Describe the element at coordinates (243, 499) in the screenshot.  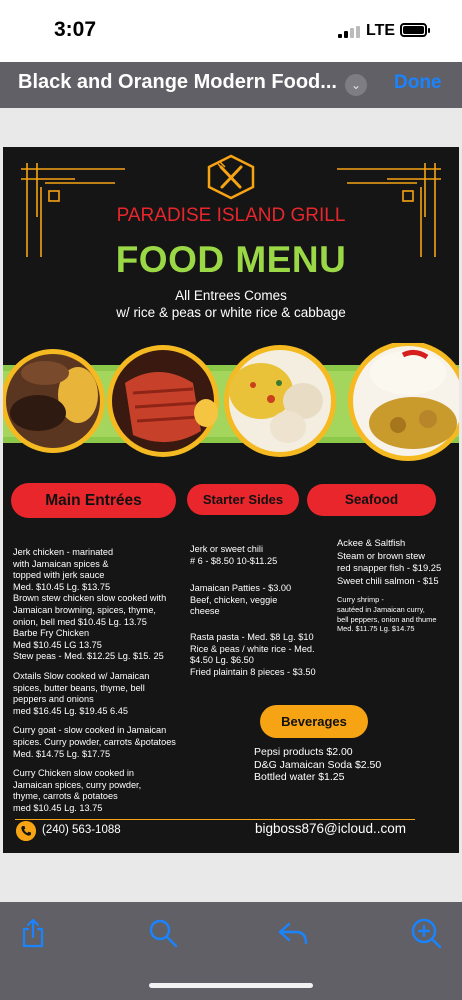
I see `starter-sides-heading: Starter Sides` at that location.